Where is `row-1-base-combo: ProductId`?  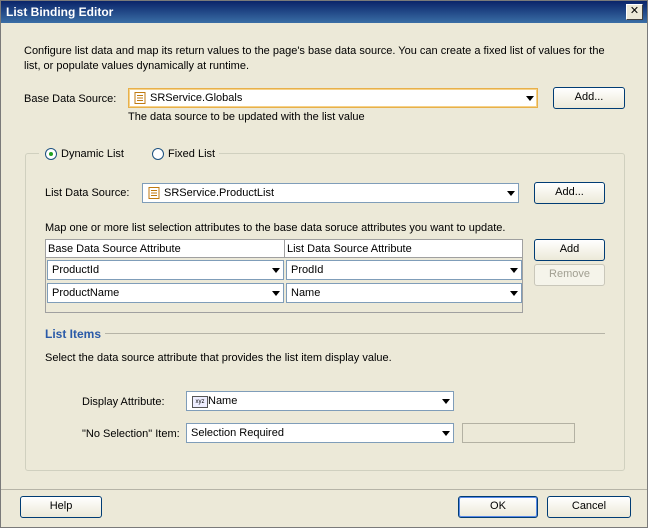 row-1-base-combo: ProductId is located at coordinates (165, 270).